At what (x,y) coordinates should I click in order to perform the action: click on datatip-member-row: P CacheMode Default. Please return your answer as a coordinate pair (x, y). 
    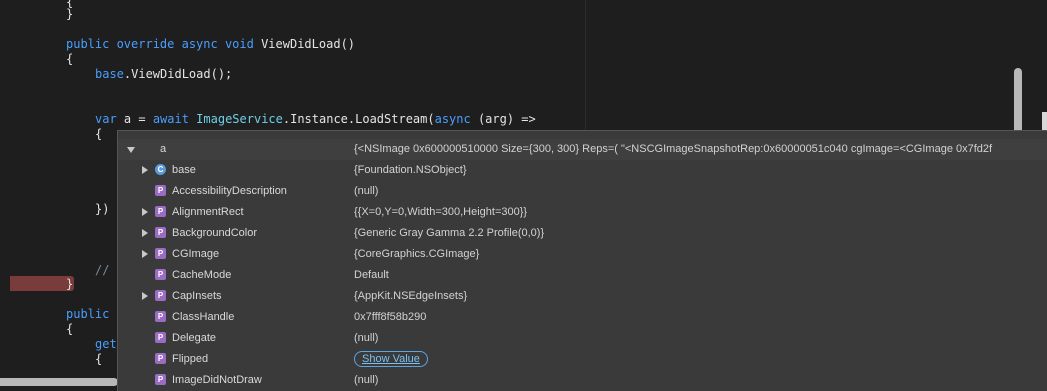
    Looking at the image, I should click on (582, 275).